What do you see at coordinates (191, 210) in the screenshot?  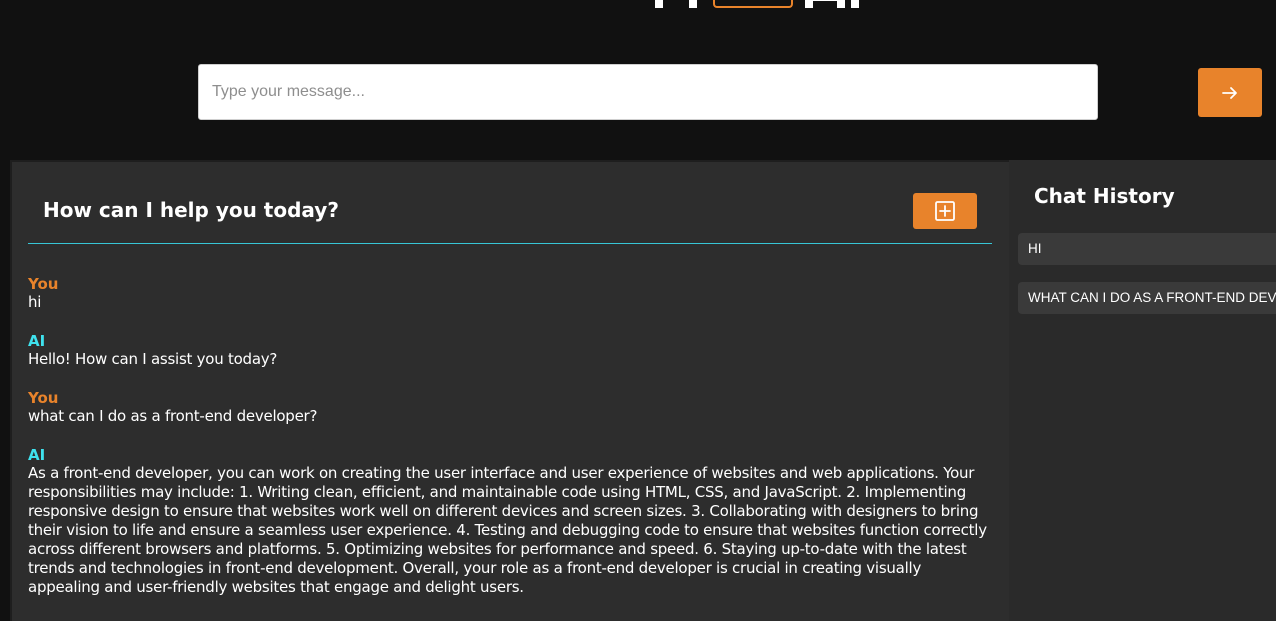 I see `chat-title: How can I help you today?` at bounding box center [191, 210].